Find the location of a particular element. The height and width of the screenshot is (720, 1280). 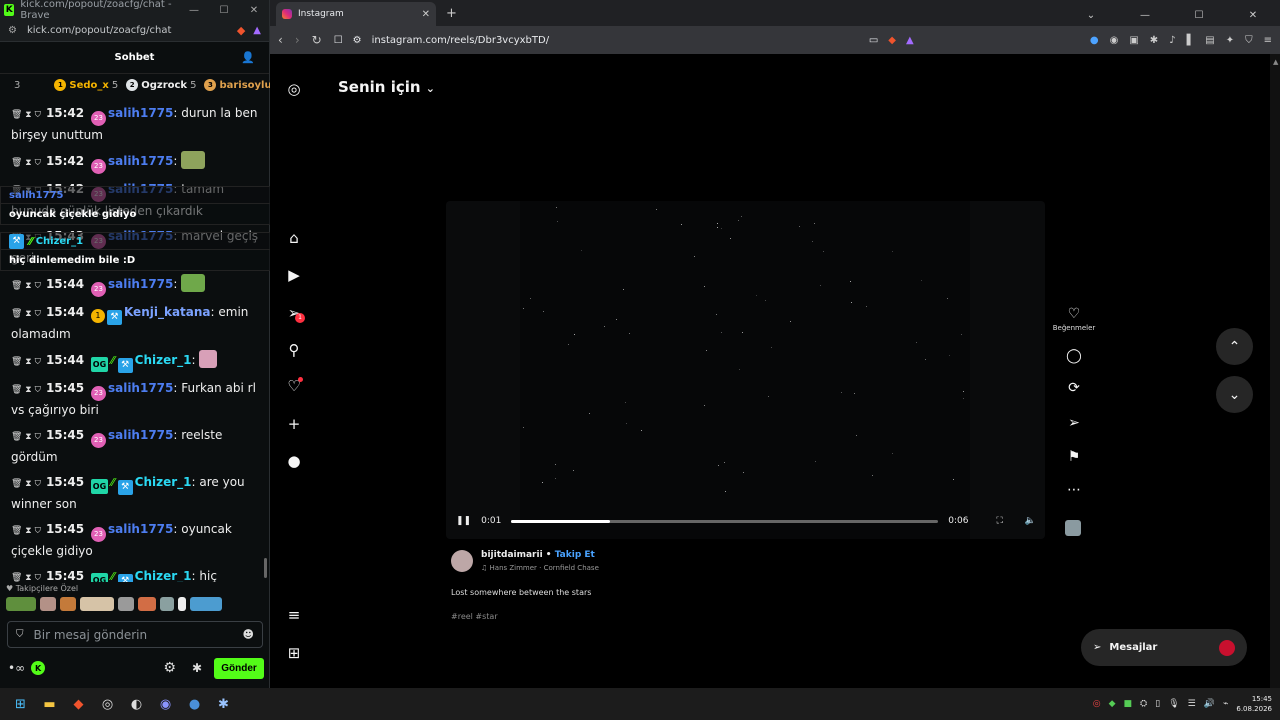

message-username: Kenji_katana is located at coordinates (167, 312).